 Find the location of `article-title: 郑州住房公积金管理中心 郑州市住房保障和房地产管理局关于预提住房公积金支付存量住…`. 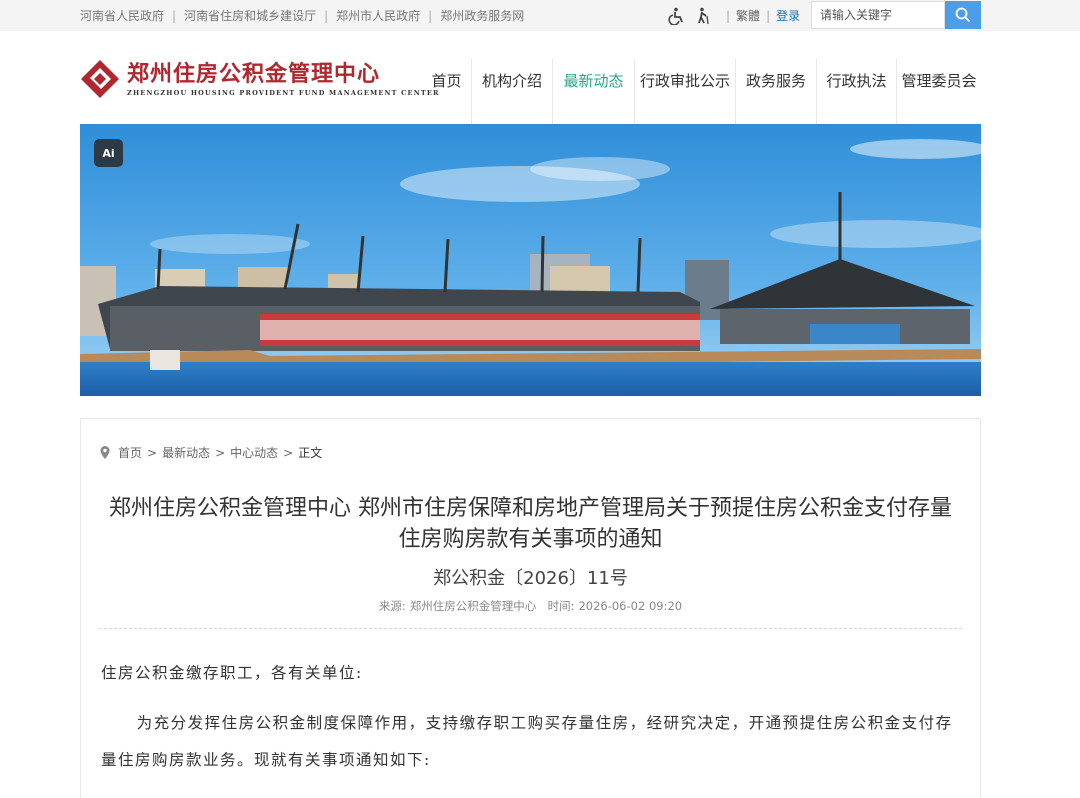

article-title: 郑州住房公积金管理中心 郑州市住房保障和房地产管理局关于预提住房公积金支付存量住… is located at coordinates (530, 524).